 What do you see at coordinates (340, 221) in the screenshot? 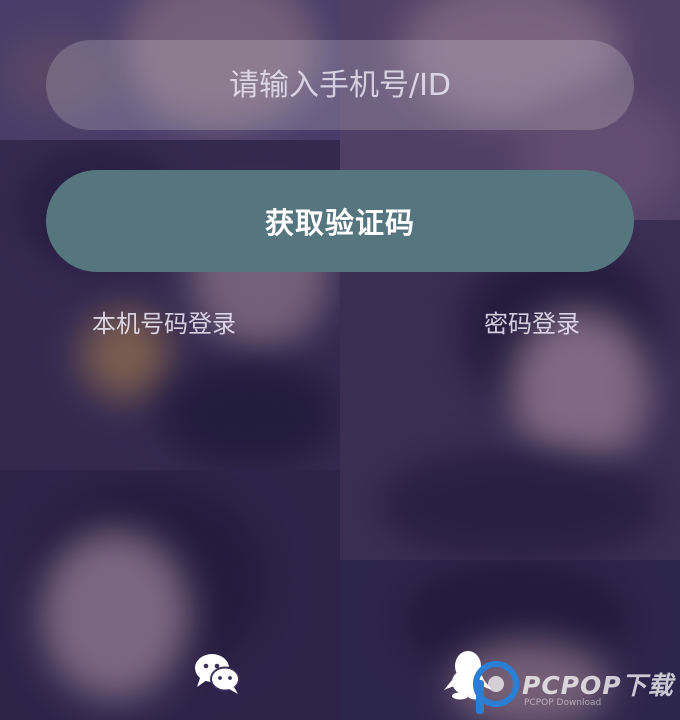
I see `get-verification-code-button: 获取验证码` at bounding box center [340, 221].